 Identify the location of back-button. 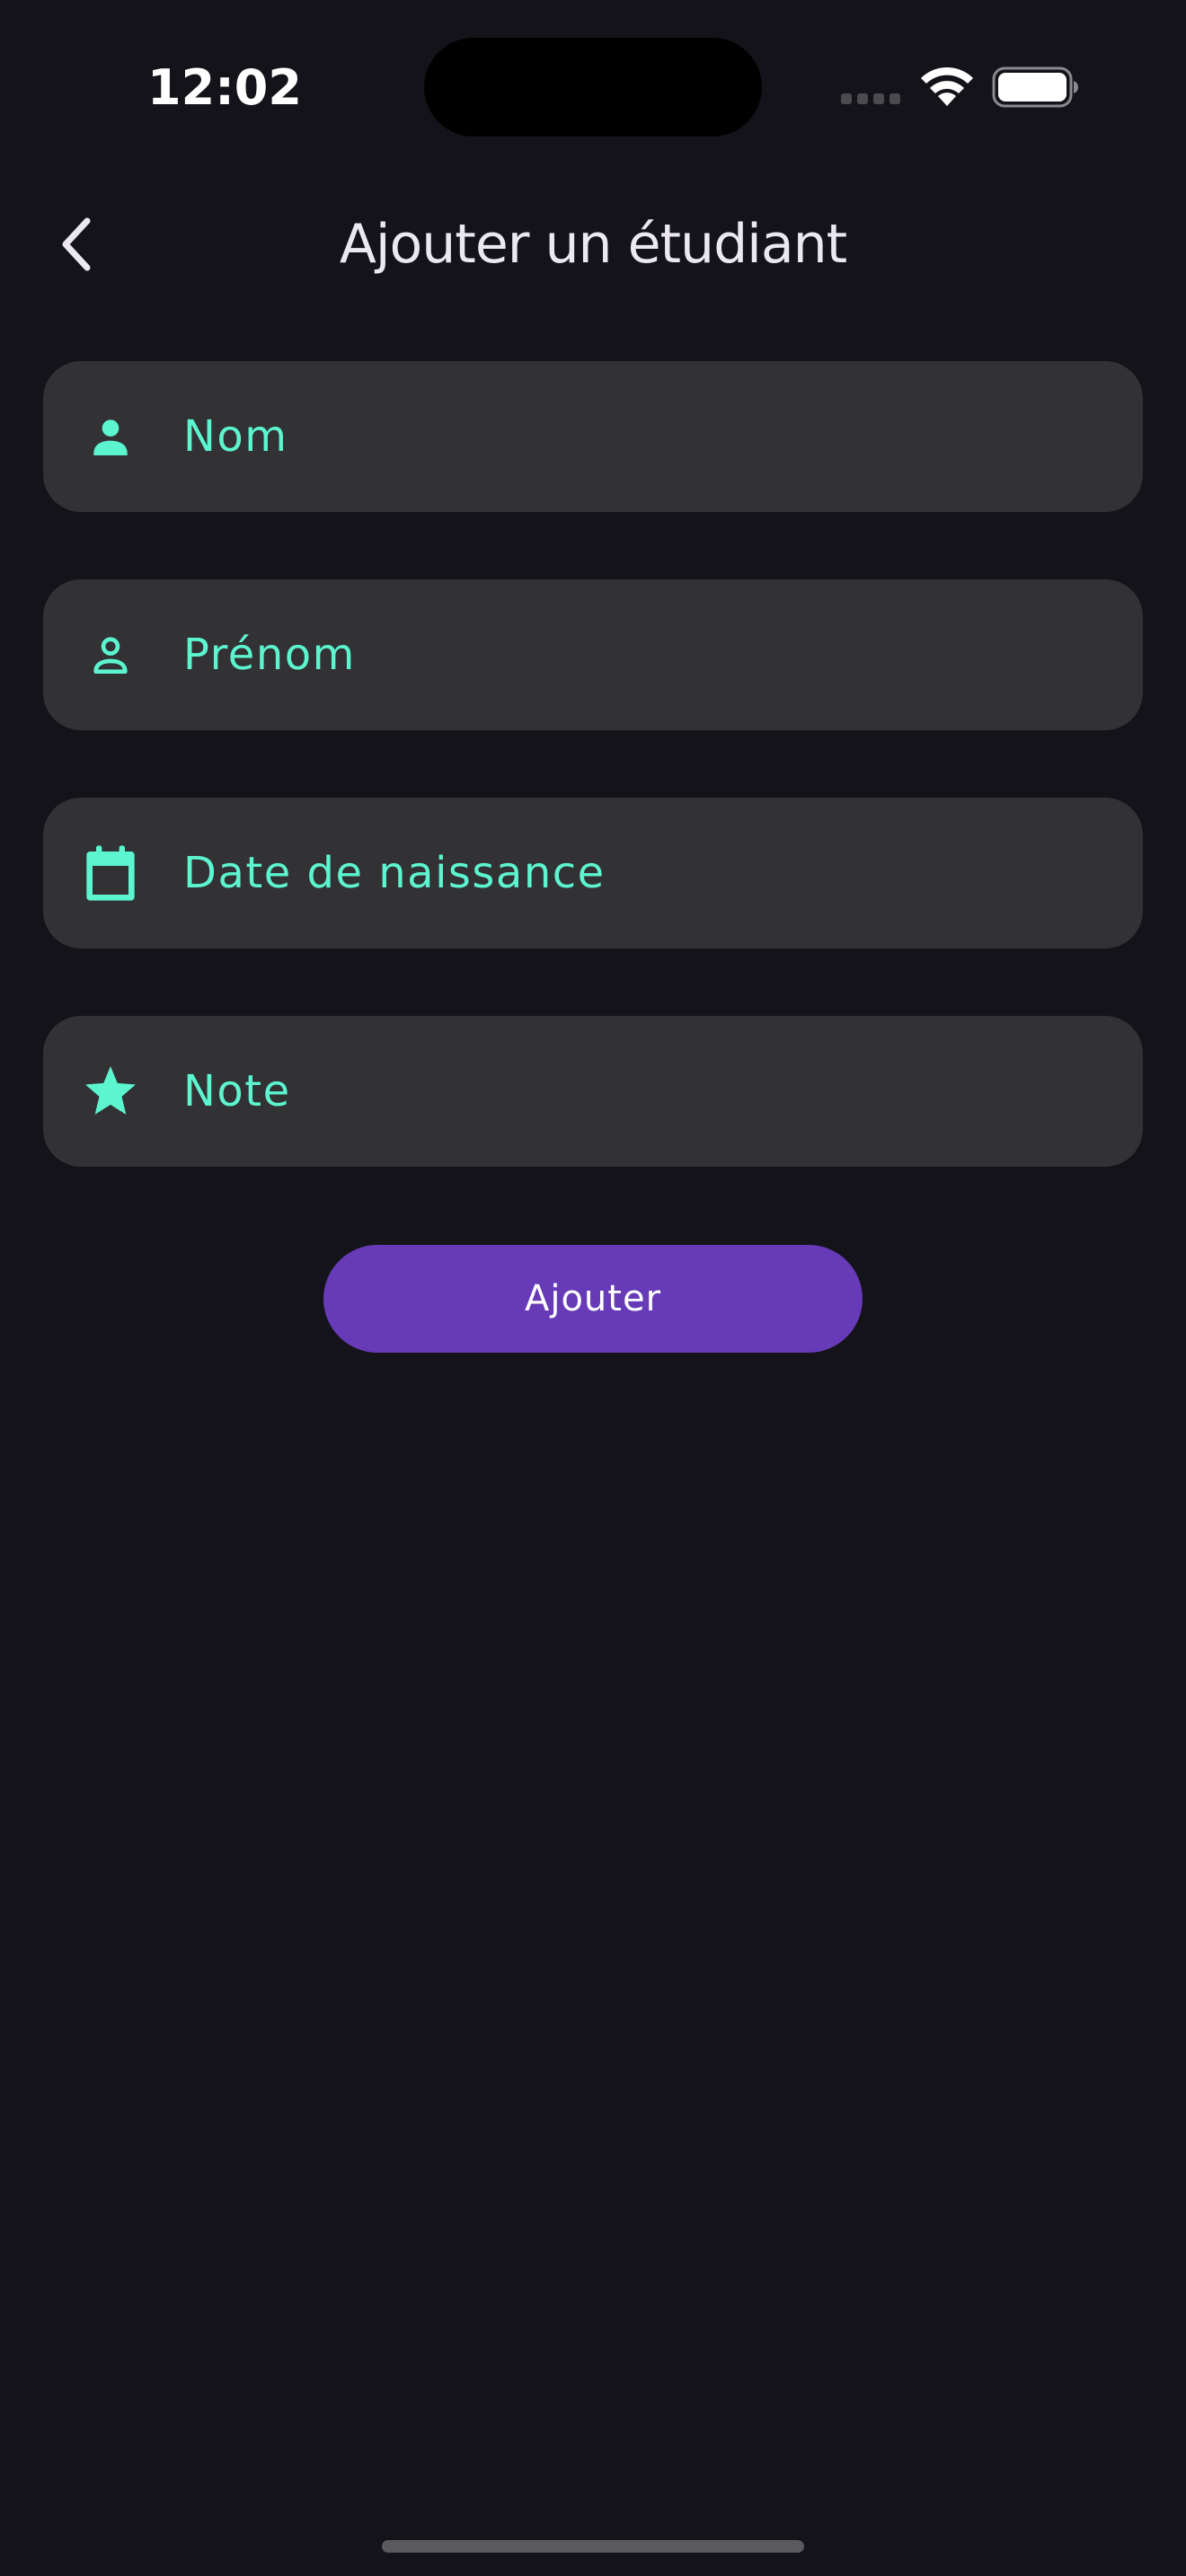
(76, 244).